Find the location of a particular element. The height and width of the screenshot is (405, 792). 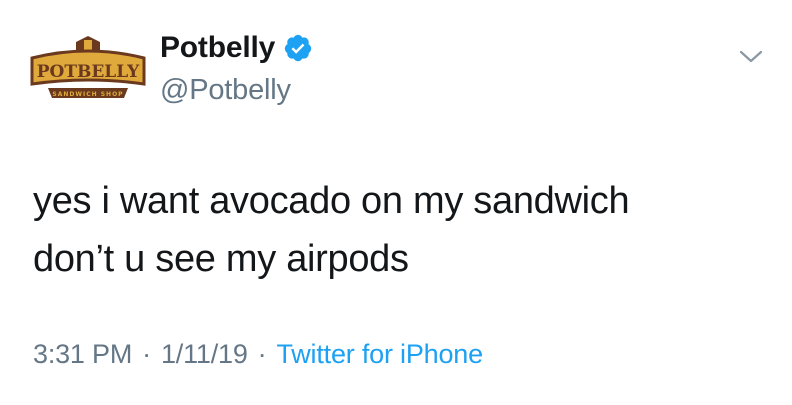

avatar: POTBELLY SANDWICH SHOP is located at coordinates (88, 72).